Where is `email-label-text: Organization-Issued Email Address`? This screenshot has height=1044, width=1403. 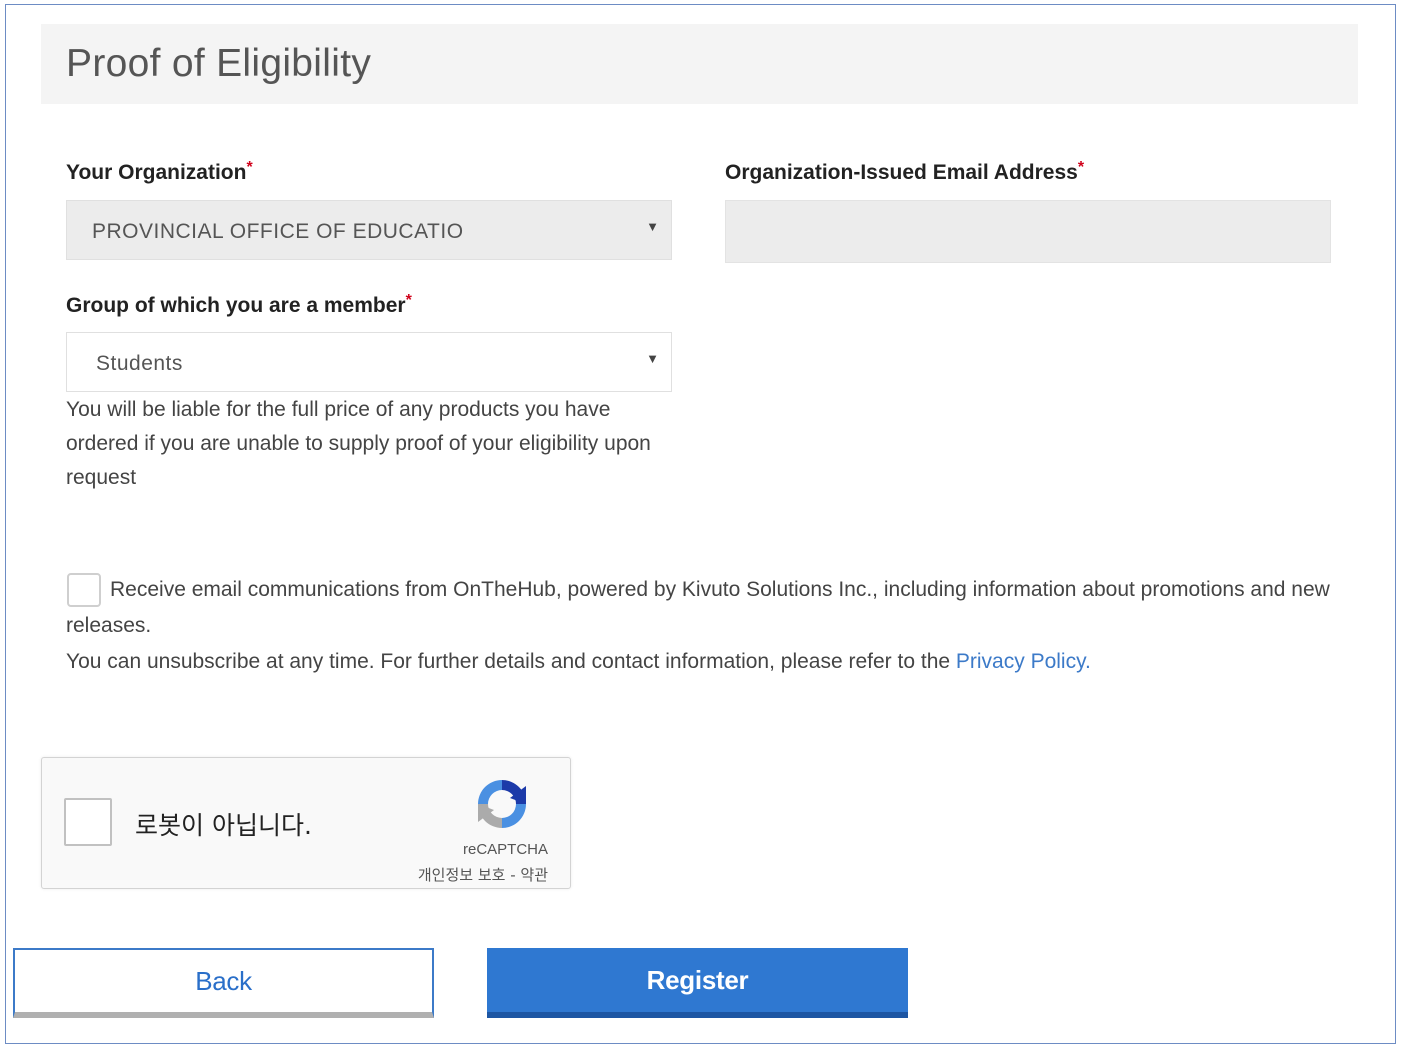
email-label-text: Organization-Issued Email Address is located at coordinates (901, 172).